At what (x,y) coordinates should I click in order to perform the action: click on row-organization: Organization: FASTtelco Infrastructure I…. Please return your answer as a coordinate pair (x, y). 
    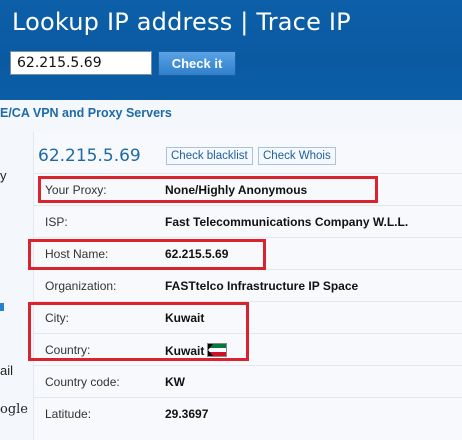
    Looking at the image, I should click on (248, 285).